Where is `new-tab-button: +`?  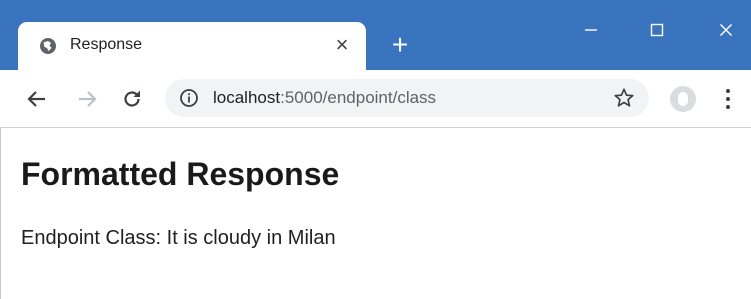 new-tab-button: + is located at coordinates (400, 45).